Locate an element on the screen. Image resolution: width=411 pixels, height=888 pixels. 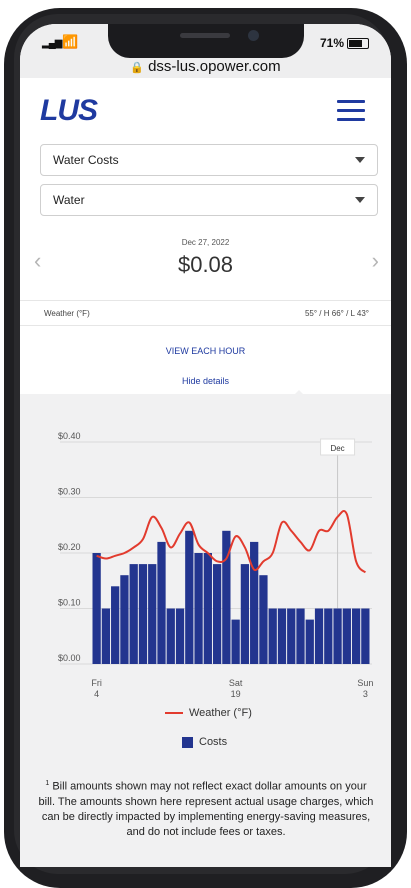
weather-row: Weather (°F) 55° / H 66° / L 43° is located at coordinates (205, 313).